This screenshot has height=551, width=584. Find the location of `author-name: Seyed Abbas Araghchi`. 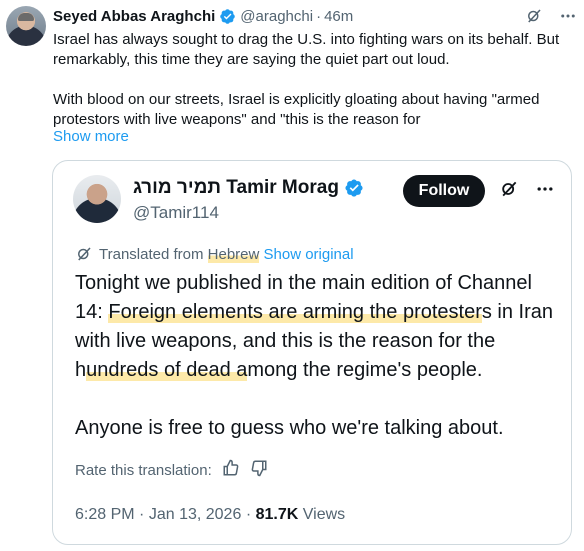

author-name: Seyed Abbas Araghchi is located at coordinates (134, 16).